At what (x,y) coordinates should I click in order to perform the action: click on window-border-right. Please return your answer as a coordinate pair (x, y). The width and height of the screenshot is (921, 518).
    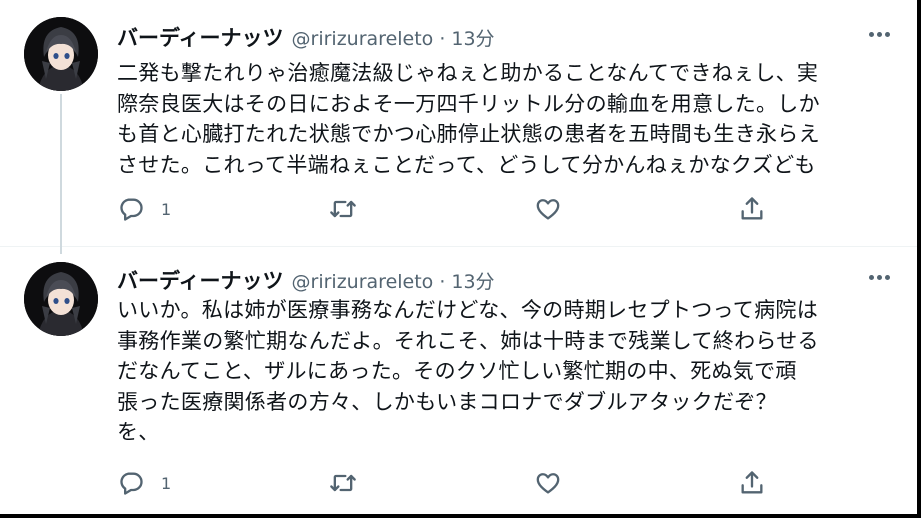
    Looking at the image, I should click on (919, 259).